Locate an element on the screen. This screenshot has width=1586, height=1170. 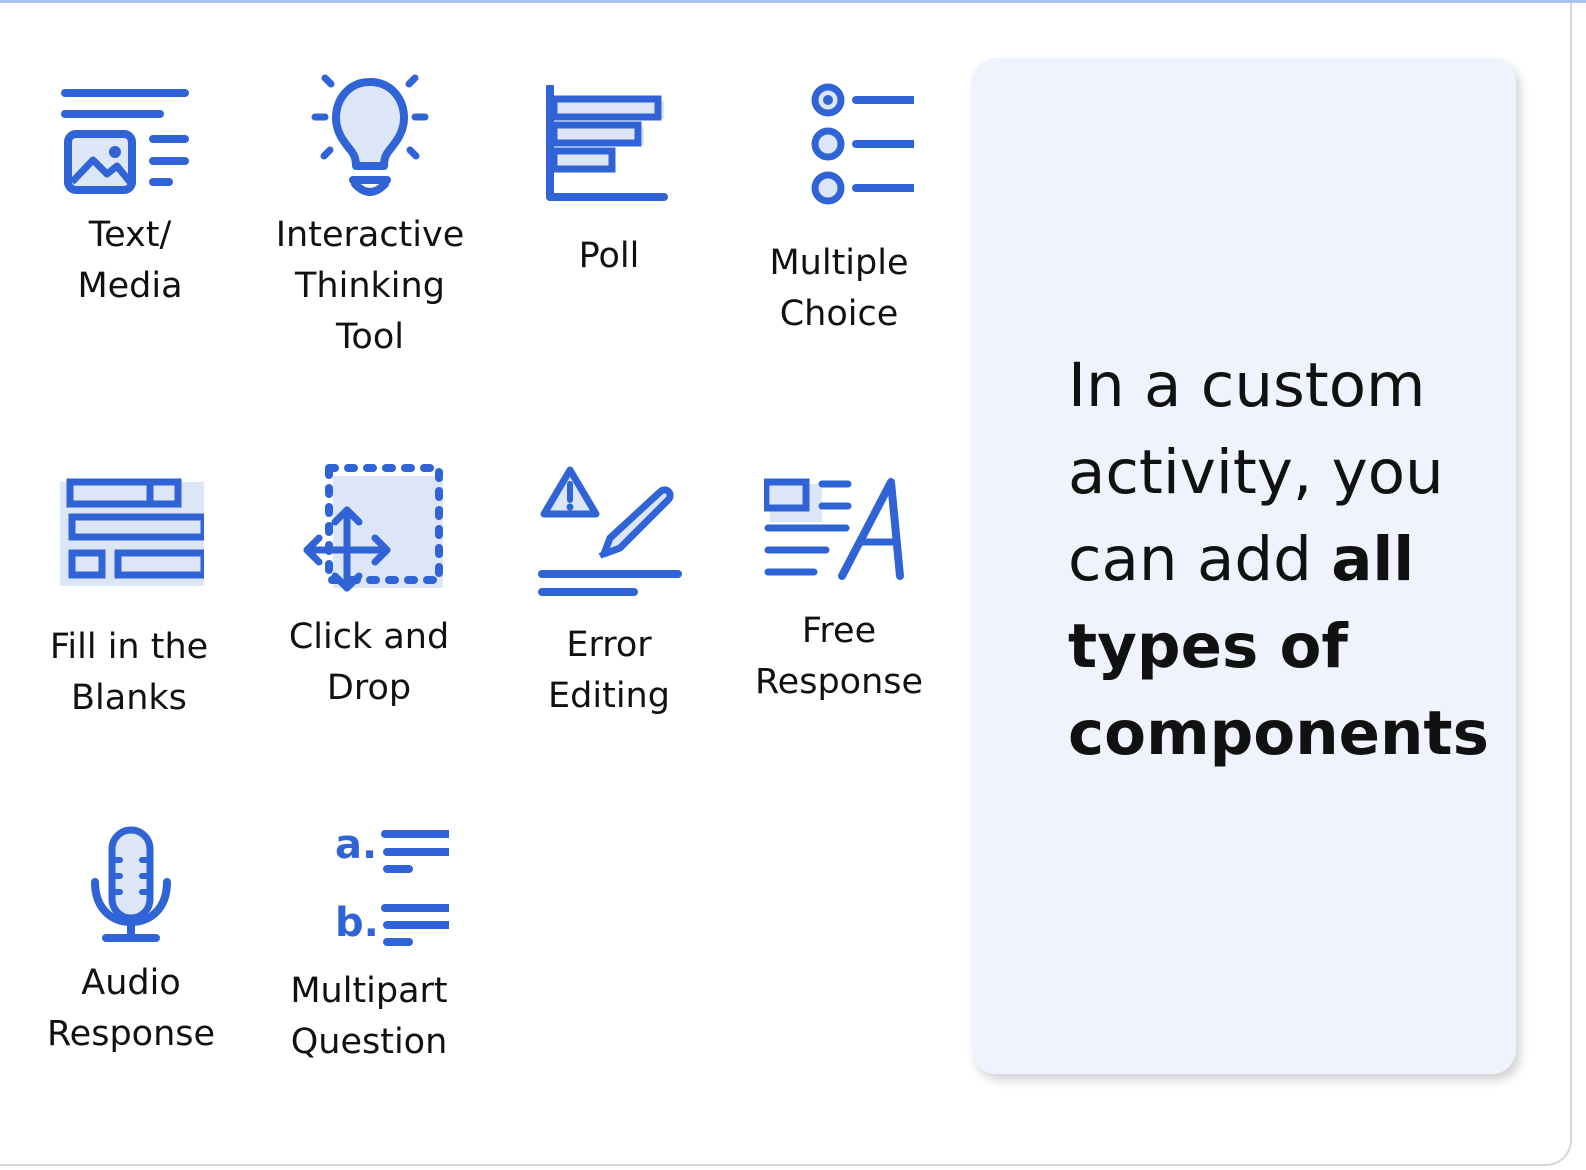
component-multiple-choice: Multiple Choice is located at coordinates (839, 210).